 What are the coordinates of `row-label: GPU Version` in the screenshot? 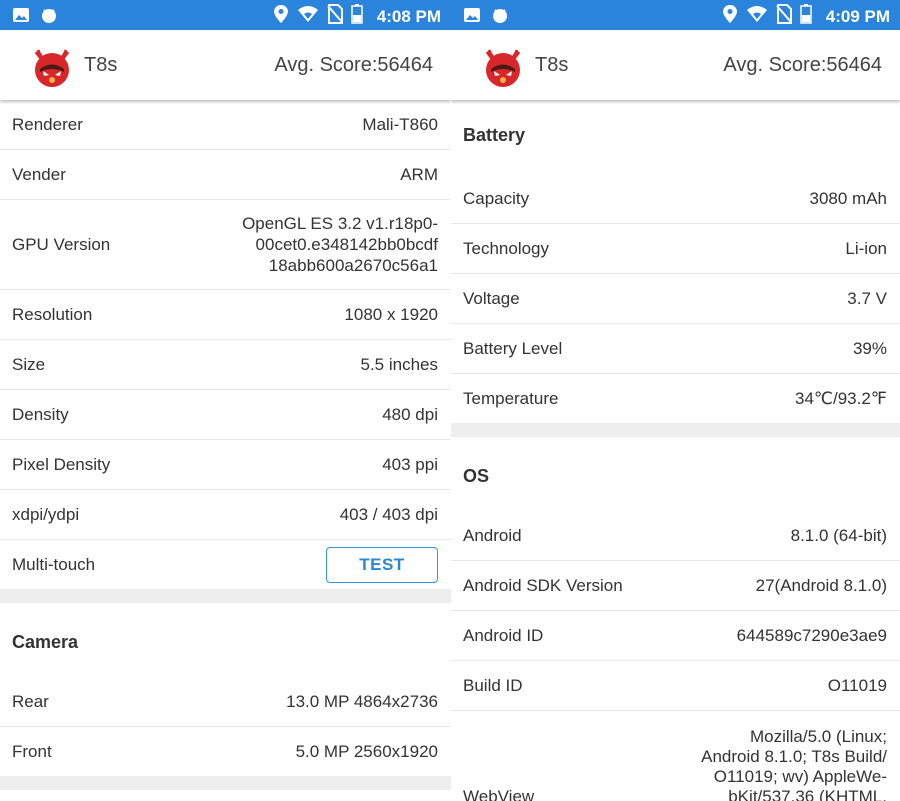 It's located at (61, 244).